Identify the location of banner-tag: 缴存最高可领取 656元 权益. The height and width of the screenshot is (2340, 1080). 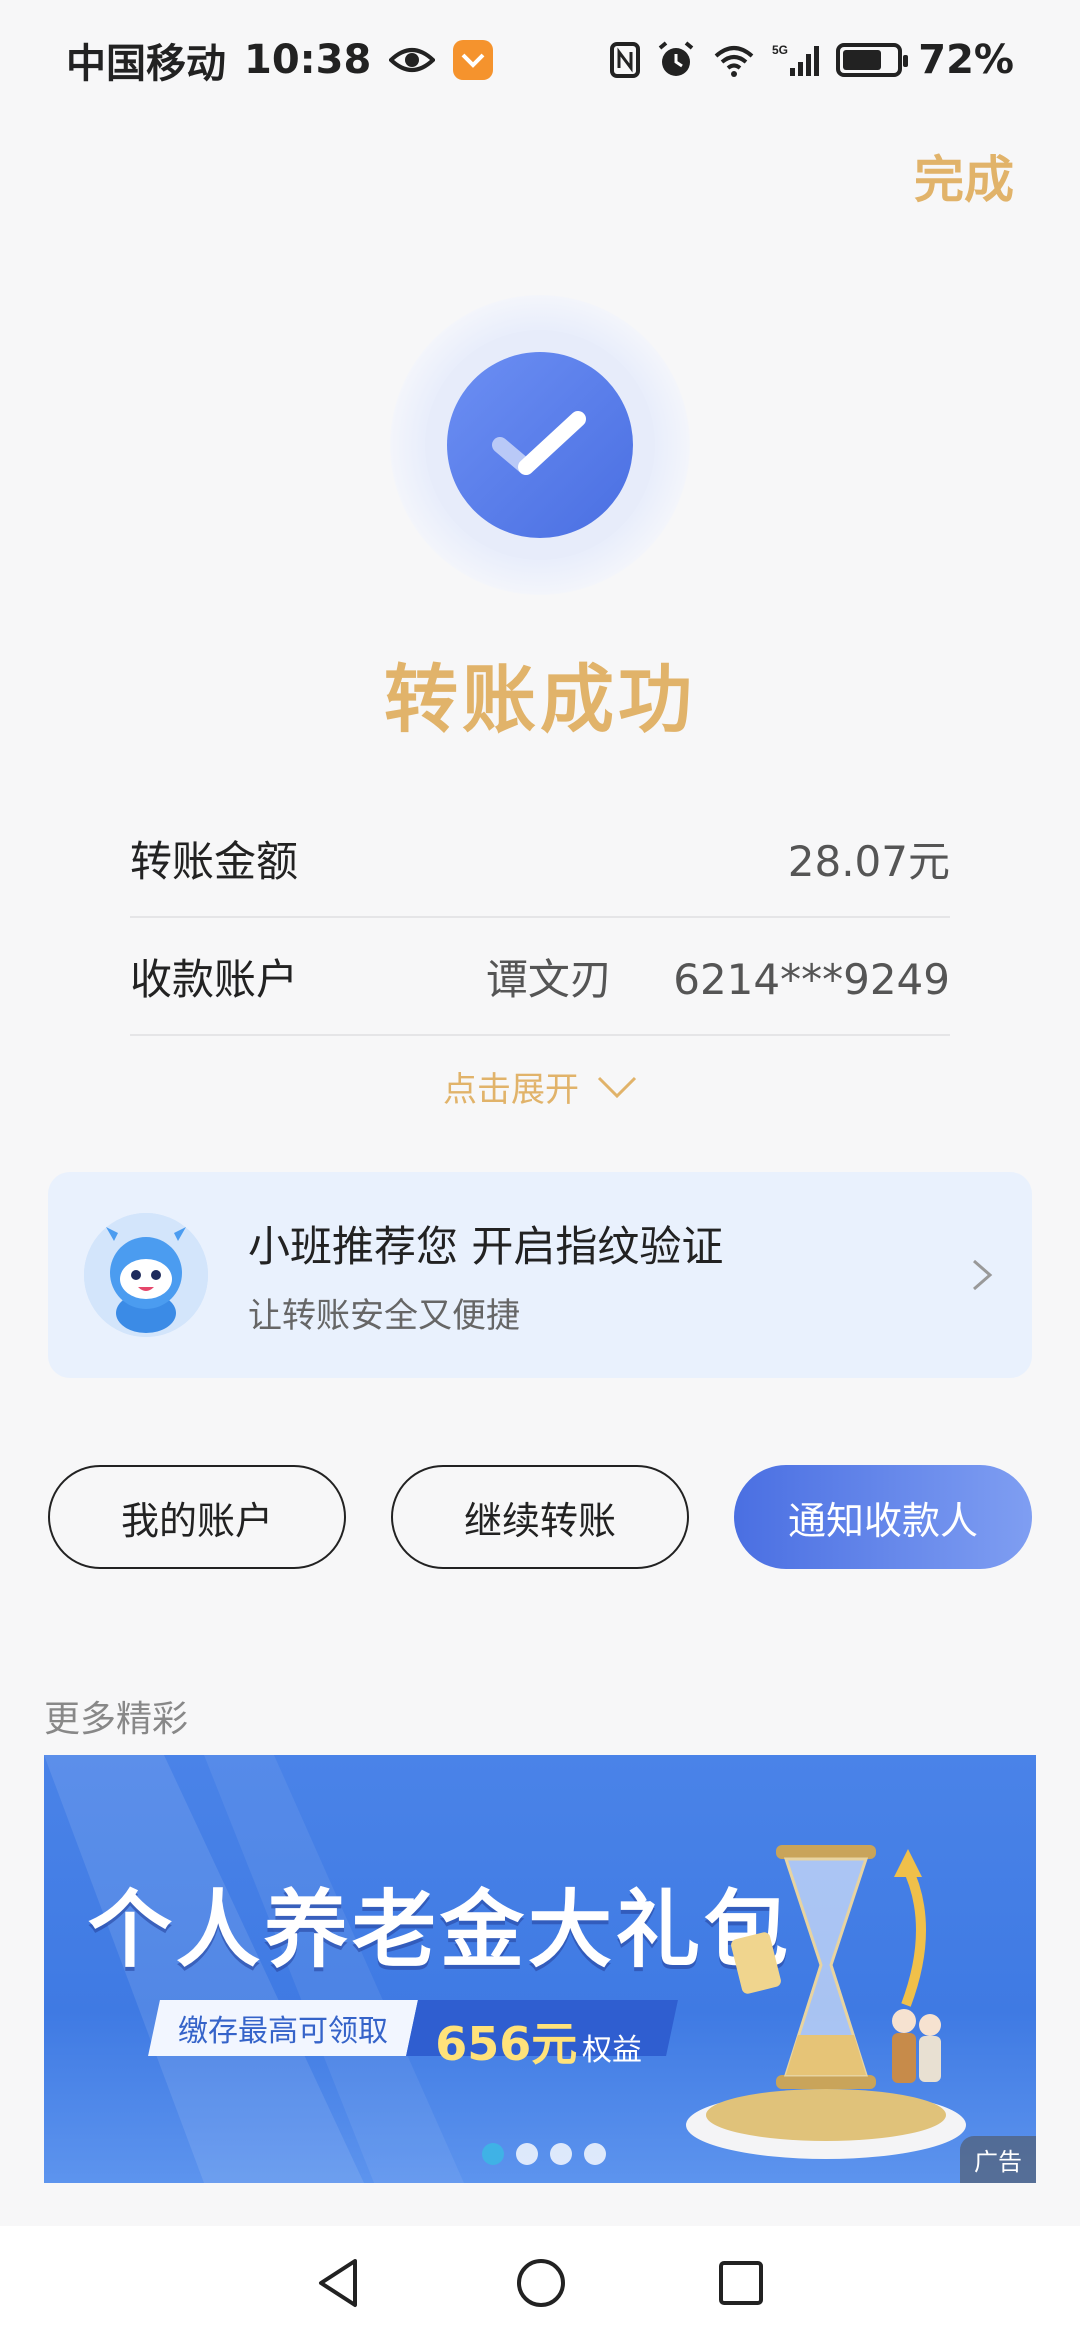
(413, 2033).